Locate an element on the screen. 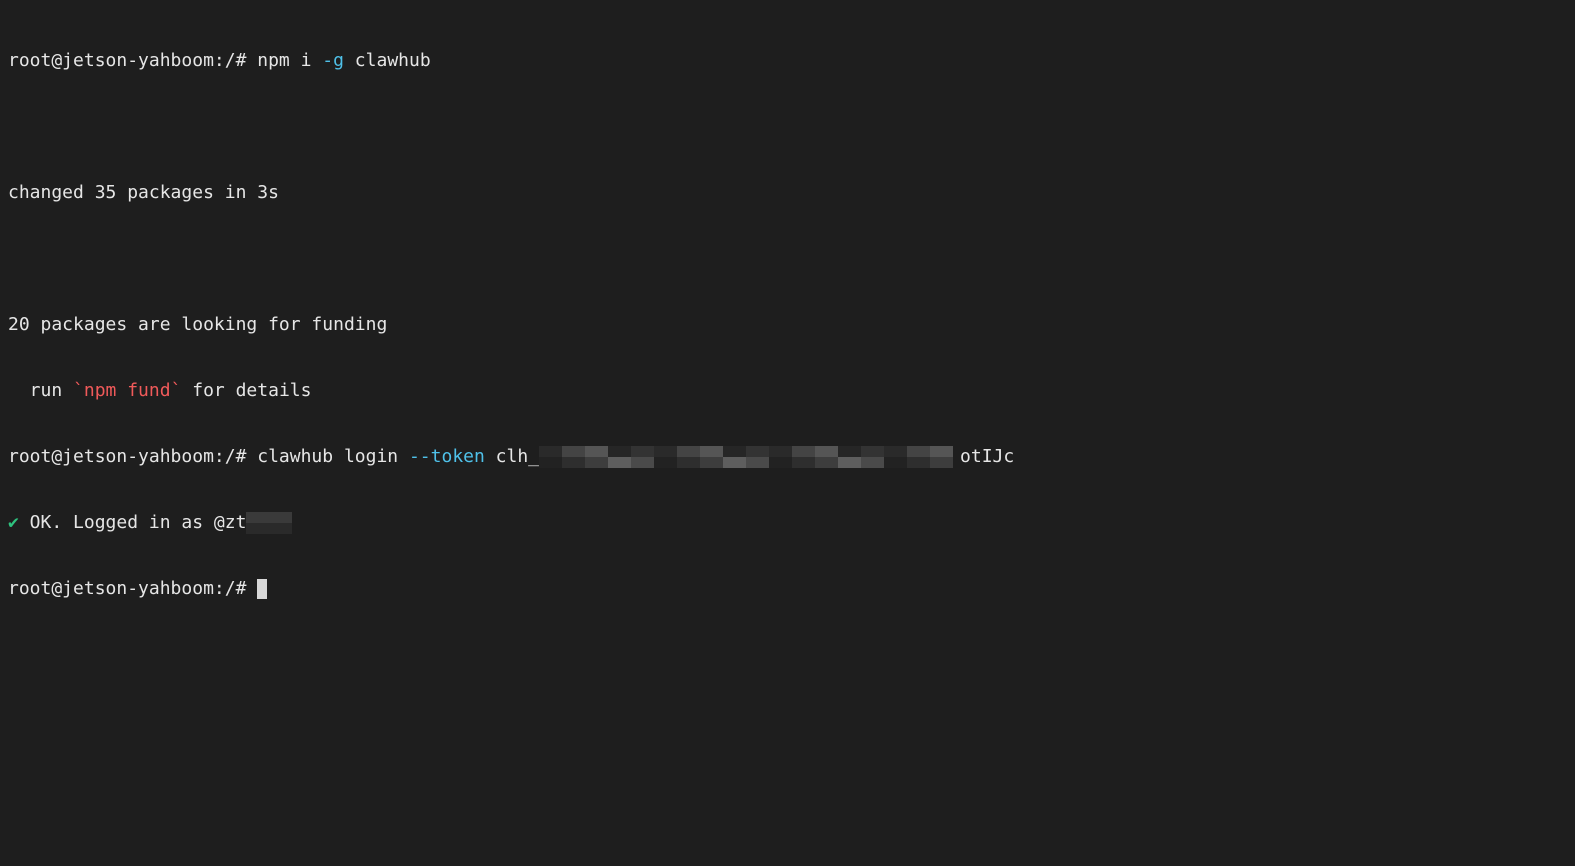 This screenshot has width=1575, height=866. terminal-line-1: root@jetson-yahboom:/# npm i -g clawhub is located at coordinates (791, 61).